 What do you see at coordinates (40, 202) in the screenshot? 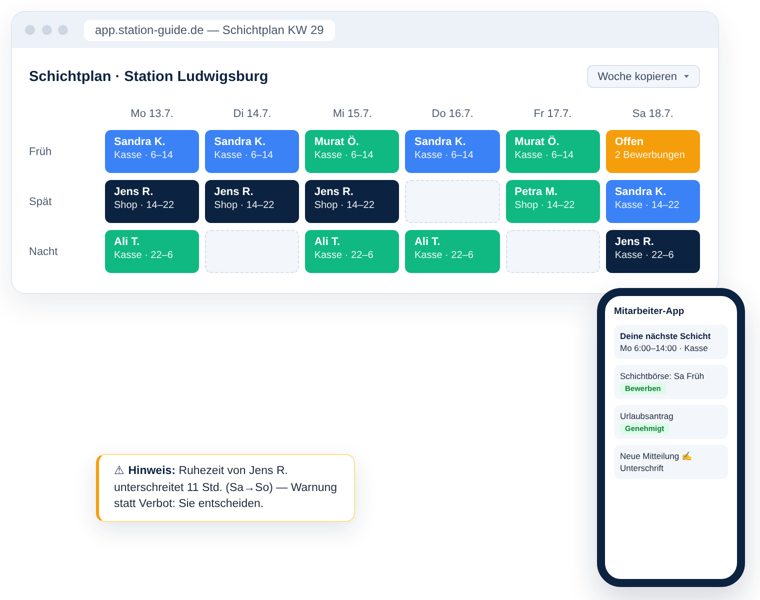
I see `shift-label: Spät` at bounding box center [40, 202].